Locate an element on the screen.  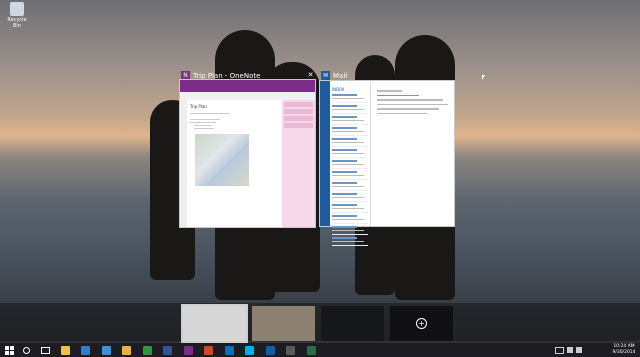
window-title-mail: ✉ Mail is located at coordinates (334, 75).